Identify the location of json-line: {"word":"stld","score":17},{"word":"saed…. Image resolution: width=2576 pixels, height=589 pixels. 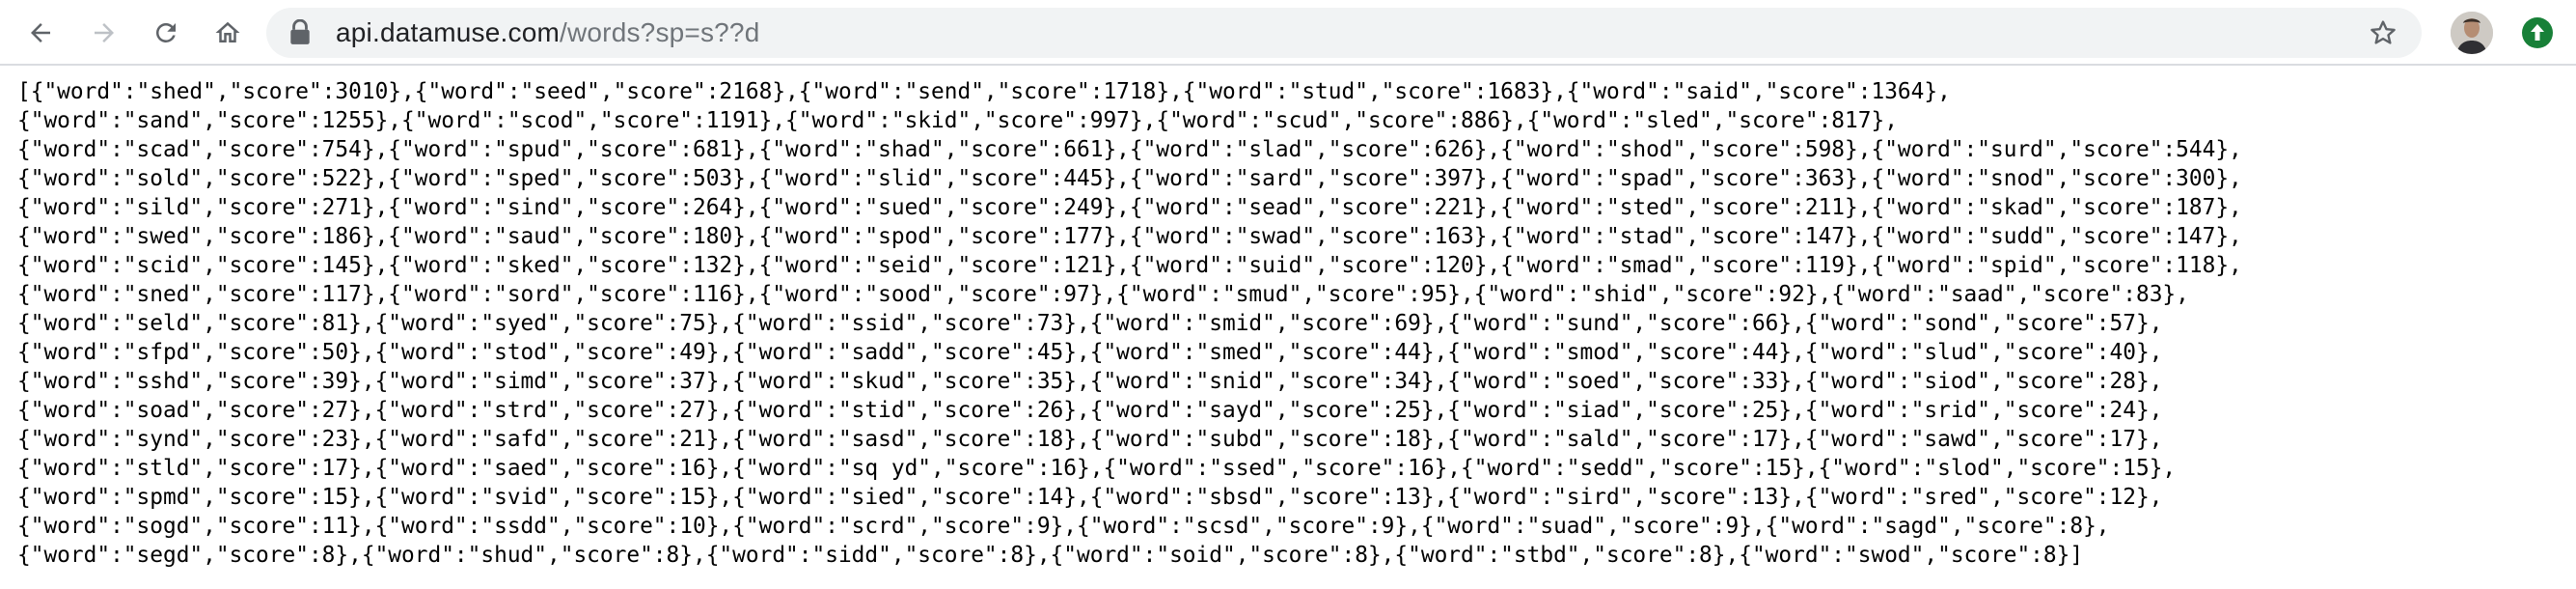
(1097, 468).